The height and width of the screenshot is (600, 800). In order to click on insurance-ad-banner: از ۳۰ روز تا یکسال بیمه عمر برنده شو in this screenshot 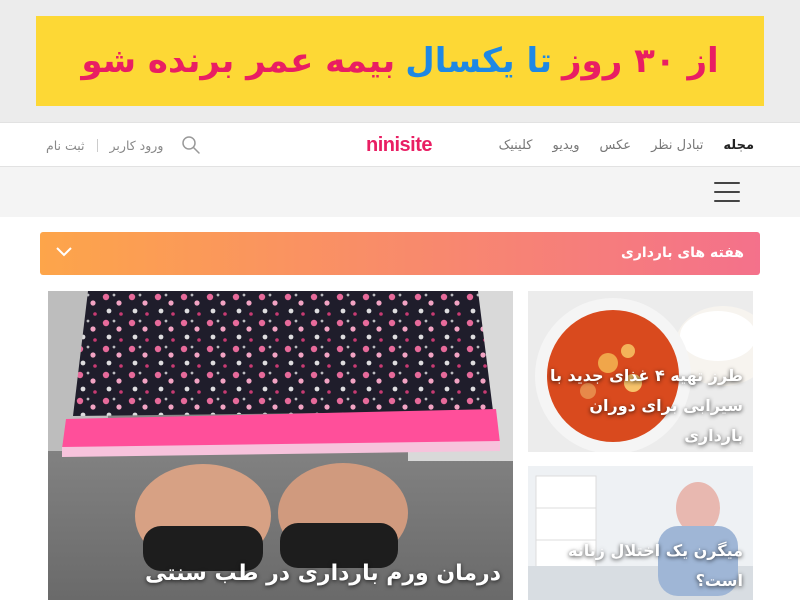, I will do `click(400, 61)`.